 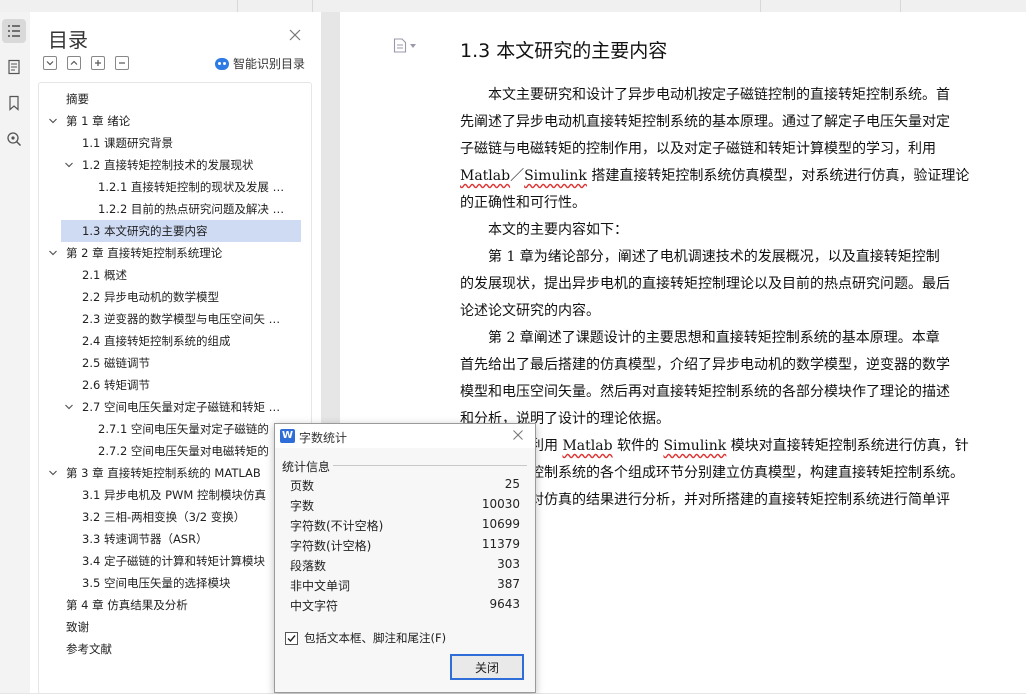 What do you see at coordinates (405, 587) in the screenshot?
I see `stat-row: 非中文单词 387` at bounding box center [405, 587].